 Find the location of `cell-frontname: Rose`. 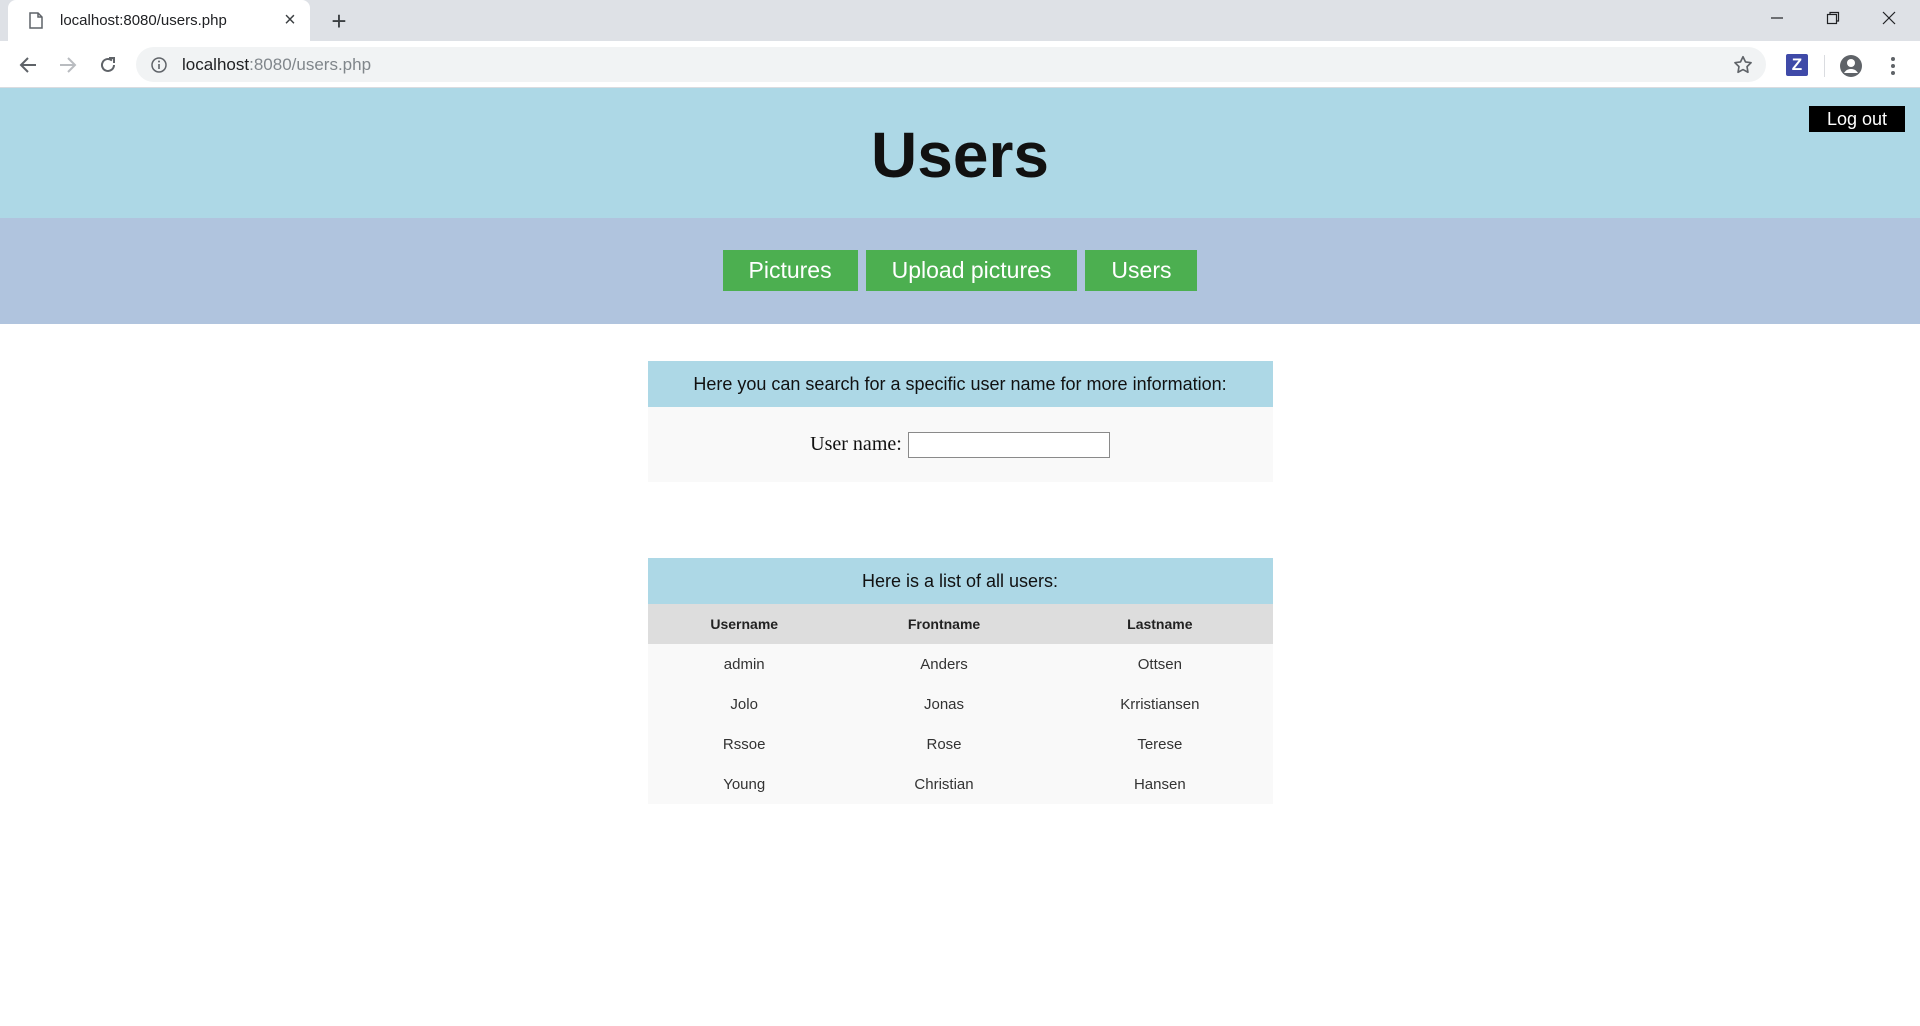

cell-frontname: Rose is located at coordinates (944, 744).